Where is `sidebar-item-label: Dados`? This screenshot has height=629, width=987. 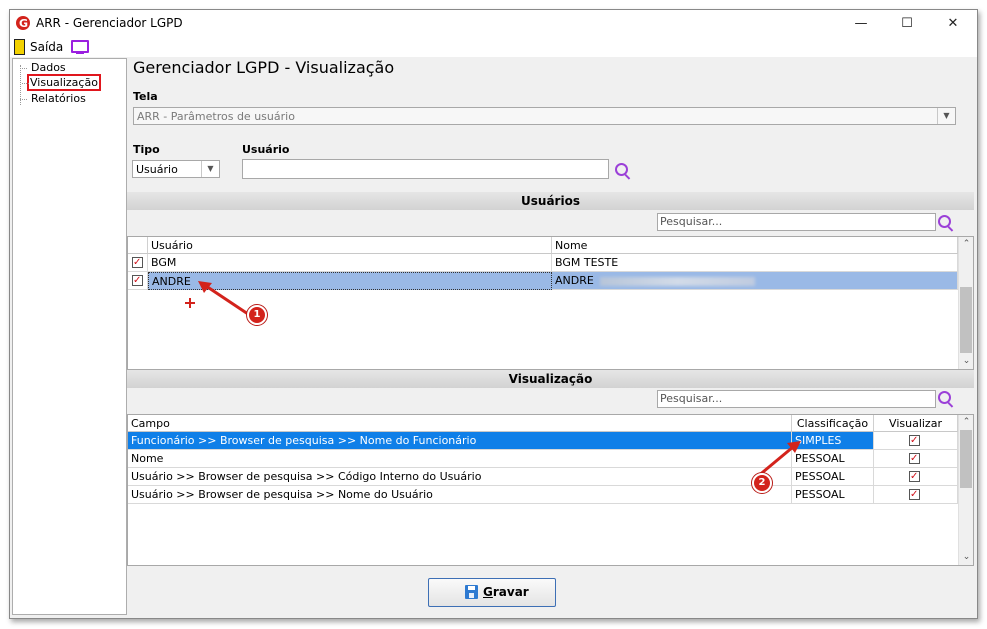 sidebar-item-label: Dados is located at coordinates (48, 67).